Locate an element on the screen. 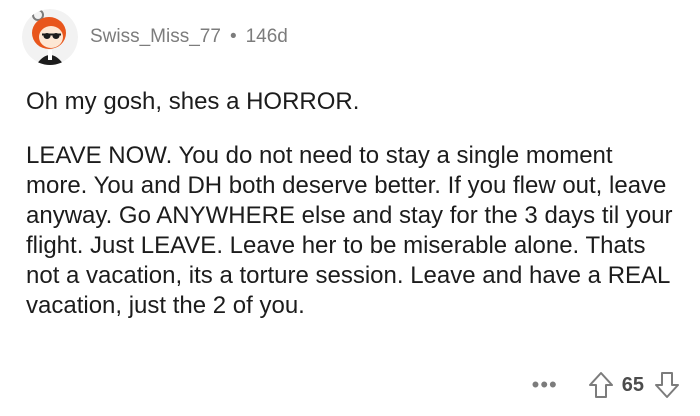  avatar is located at coordinates (50, 37).